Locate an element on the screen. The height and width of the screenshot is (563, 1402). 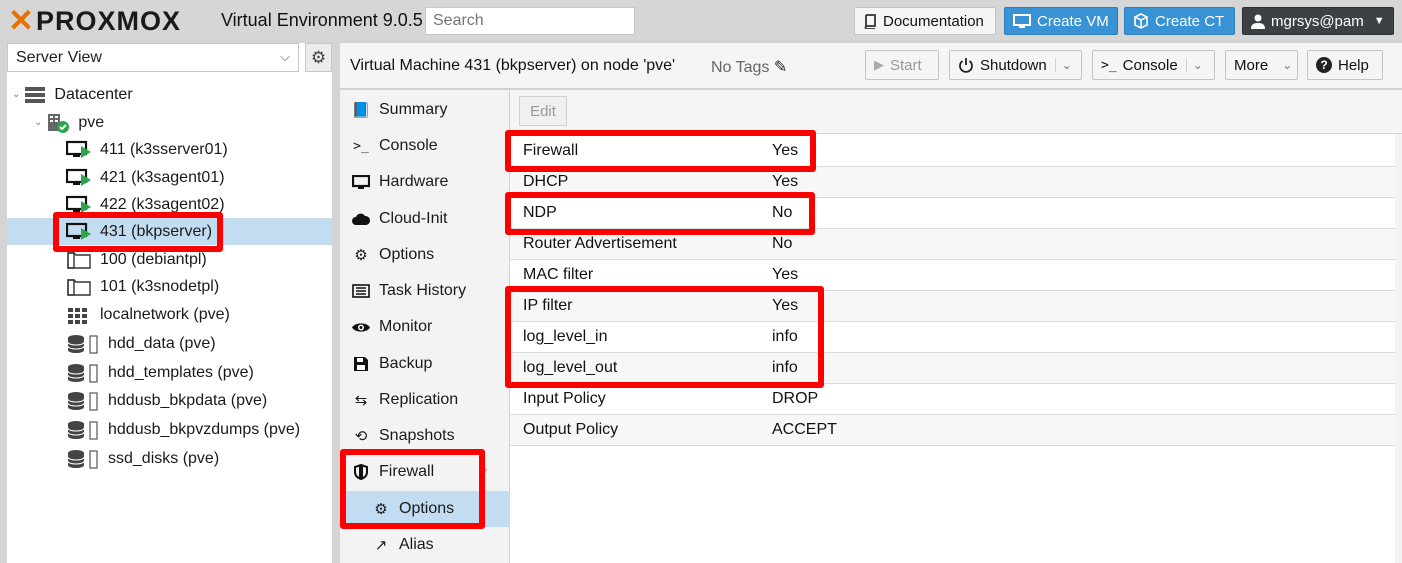
start-button: ▶ Start is located at coordinates (902, 65).